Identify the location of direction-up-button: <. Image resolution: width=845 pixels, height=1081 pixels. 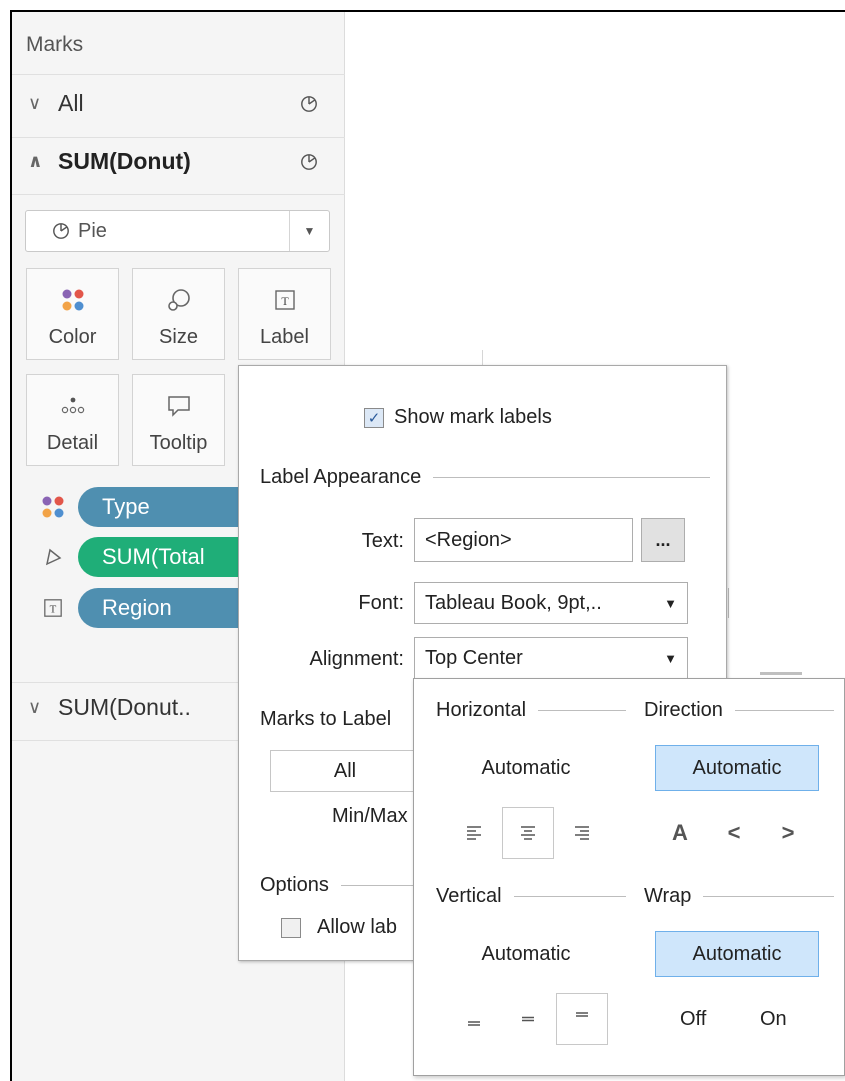
(734, 833).